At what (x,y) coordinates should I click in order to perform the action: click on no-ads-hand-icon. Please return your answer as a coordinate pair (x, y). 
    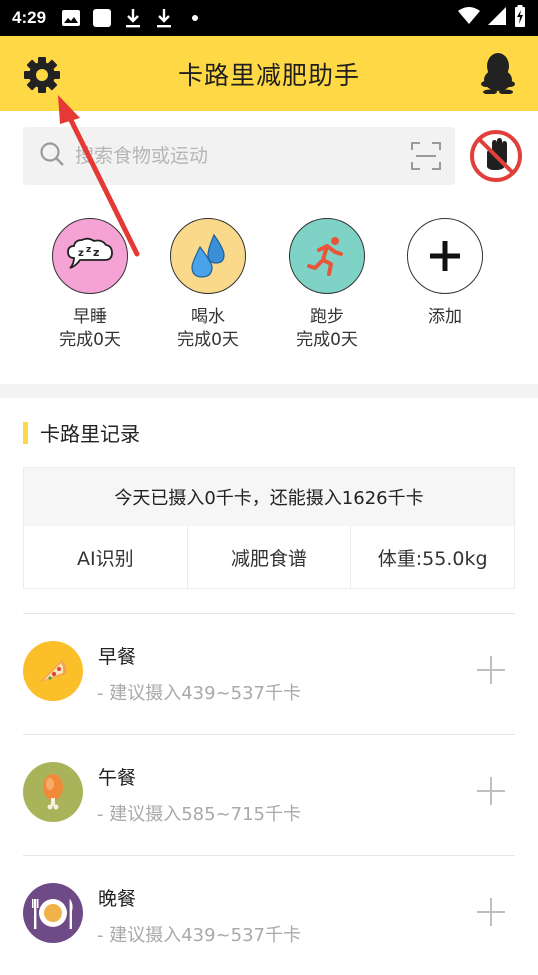
    Looking at the image, I should click on (496, 156).